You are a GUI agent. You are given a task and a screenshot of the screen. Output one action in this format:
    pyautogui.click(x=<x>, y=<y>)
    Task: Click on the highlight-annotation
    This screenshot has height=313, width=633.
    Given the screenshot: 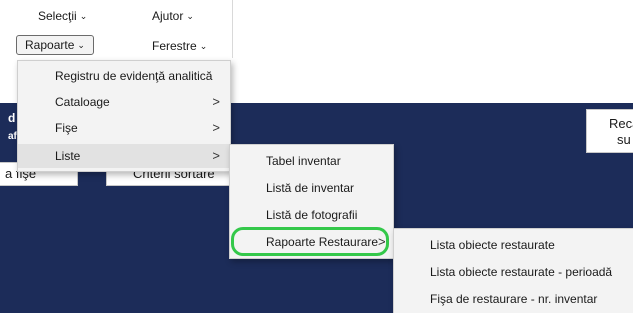 What is the action you would take?
    pyautogui.click(x=310, y=241)
    